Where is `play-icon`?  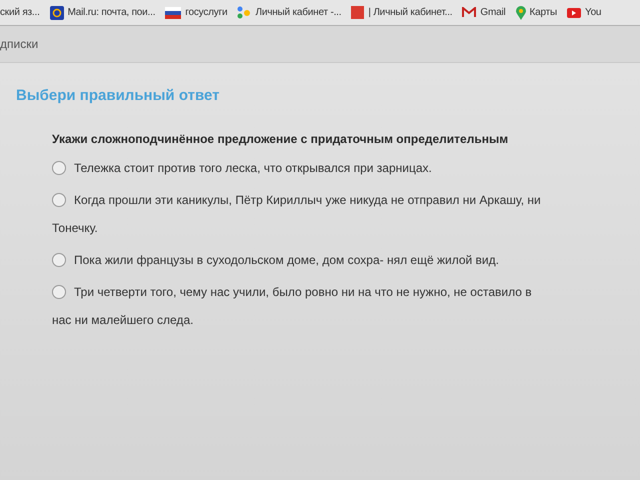
play-icon is located at coordinates (574, 13).